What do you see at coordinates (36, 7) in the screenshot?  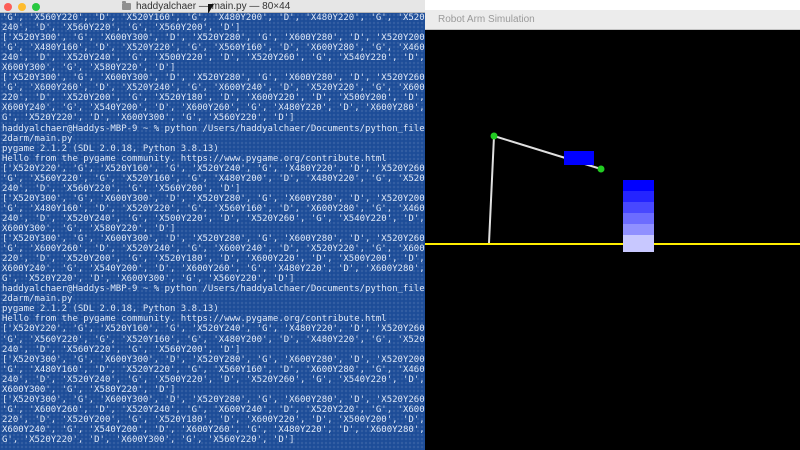 I see `maximize-window-button` at bounding box center [36, 7].